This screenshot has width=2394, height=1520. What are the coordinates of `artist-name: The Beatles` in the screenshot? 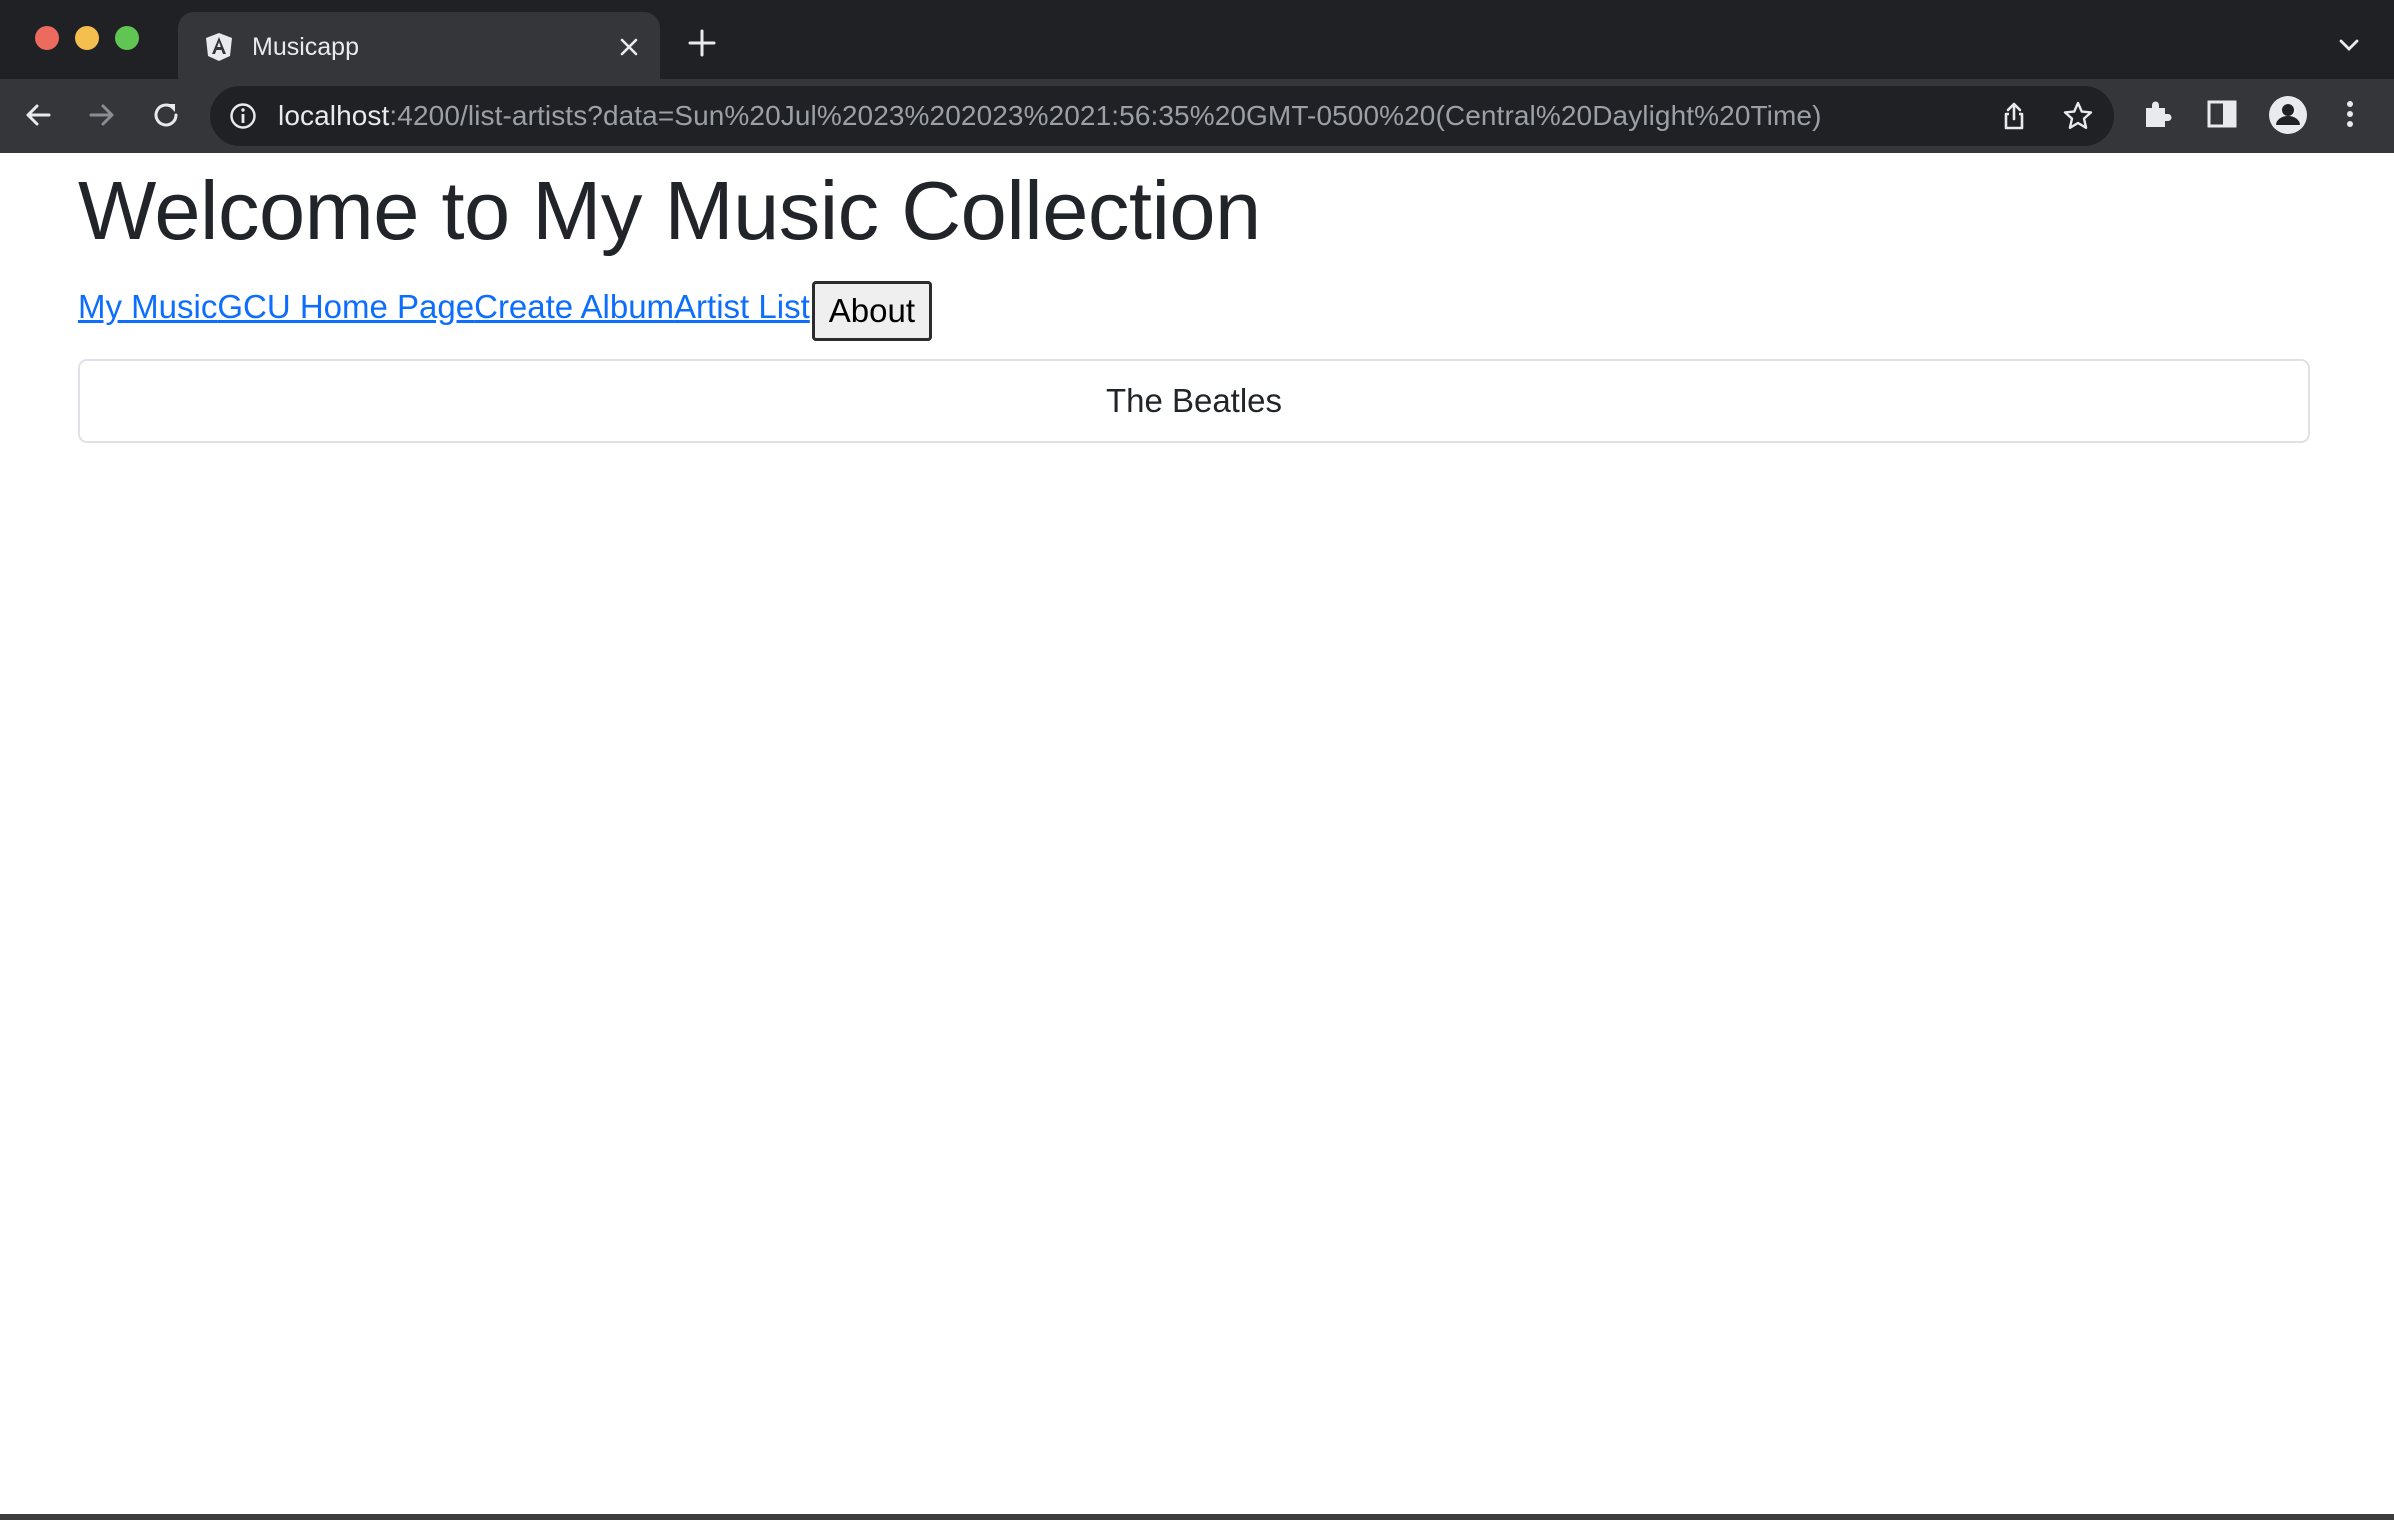 It's located at (1194, 400).